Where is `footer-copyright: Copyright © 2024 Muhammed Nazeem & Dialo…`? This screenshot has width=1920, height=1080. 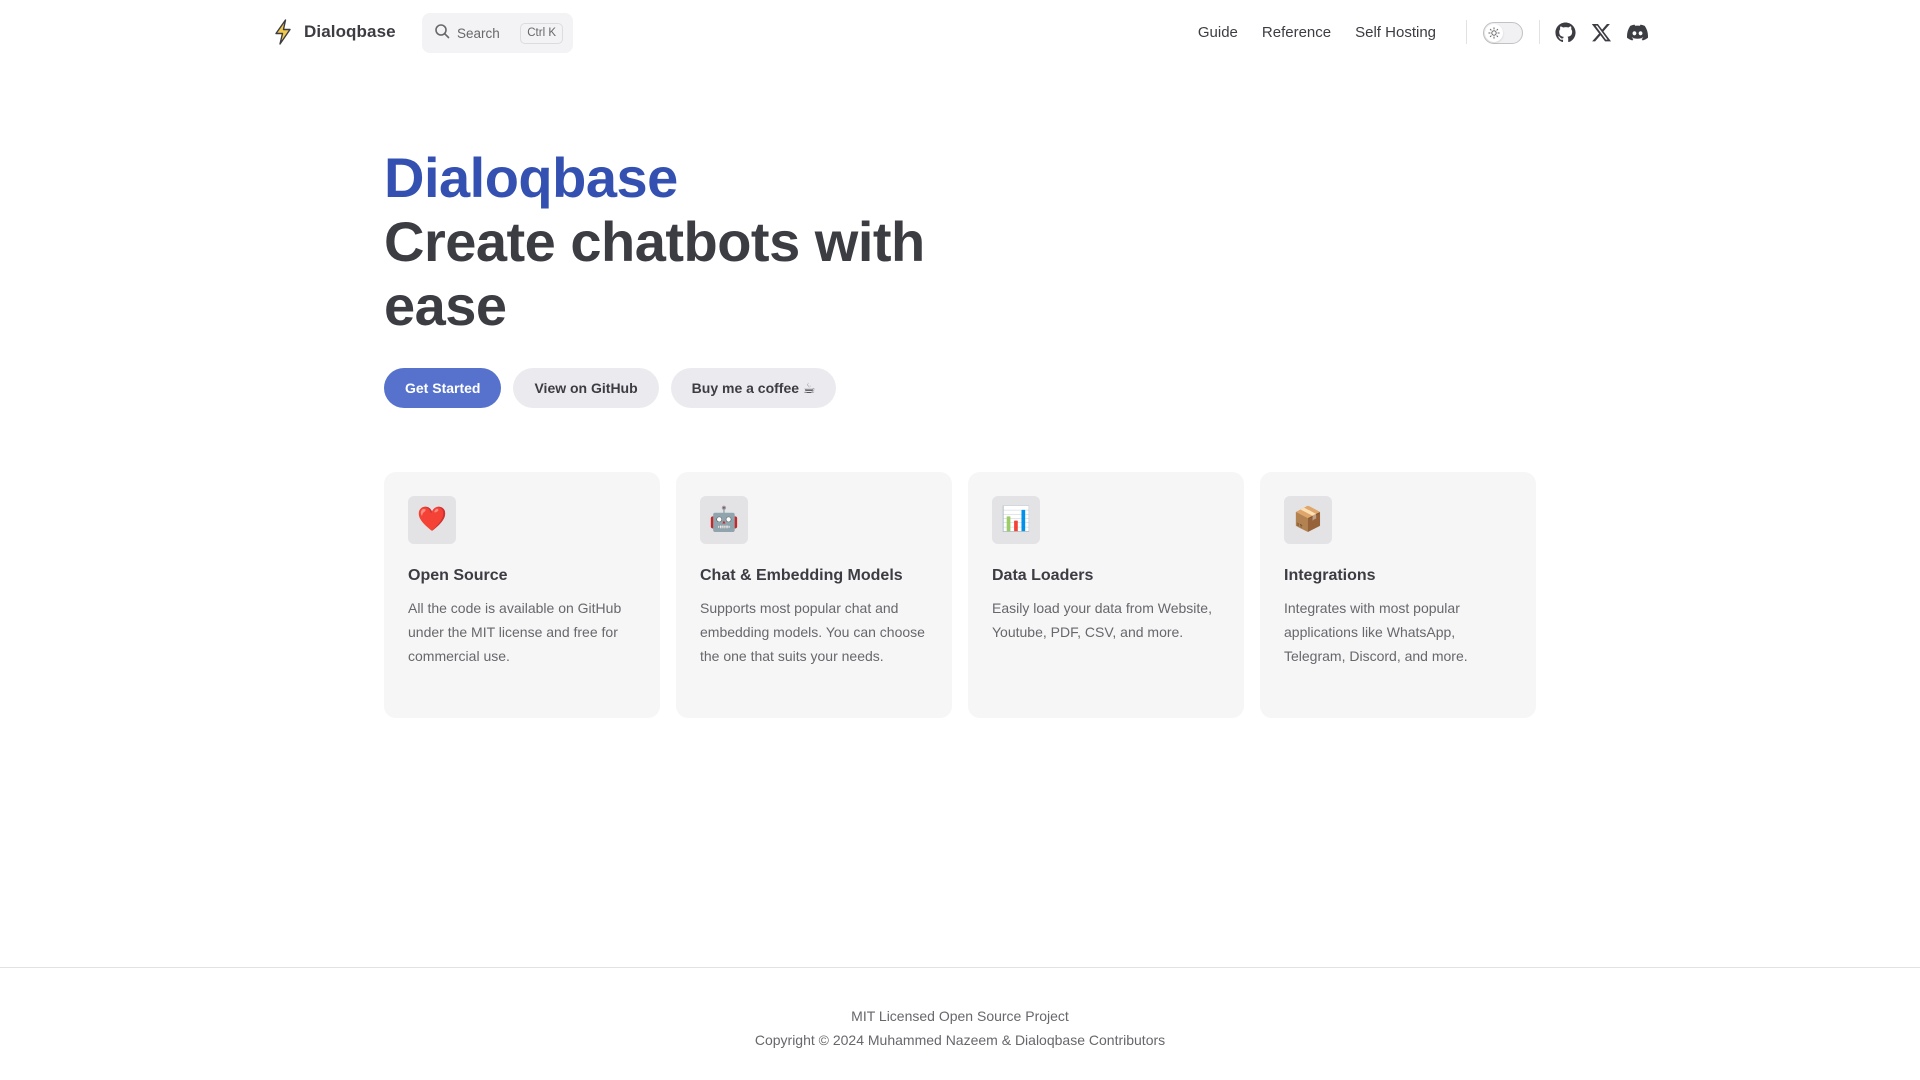 footer-copyright: Copyright © 2024 Muhammed Nazeem & Dialo… is located at coordinates (960, 1040).